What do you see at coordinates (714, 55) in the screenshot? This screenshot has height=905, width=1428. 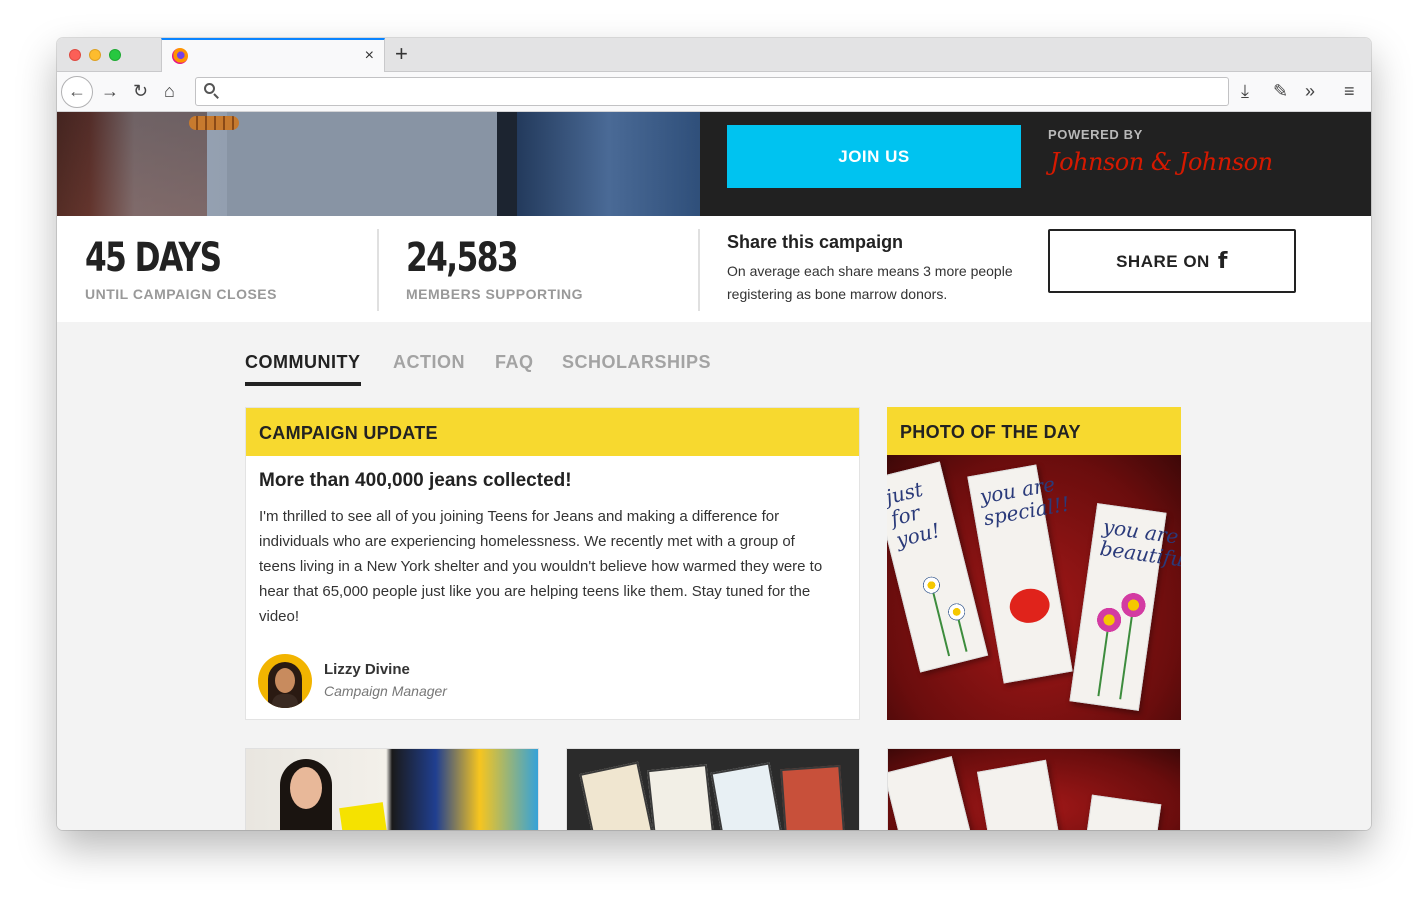 I see `tab-strip: × +` at bounding box center [714, 55].